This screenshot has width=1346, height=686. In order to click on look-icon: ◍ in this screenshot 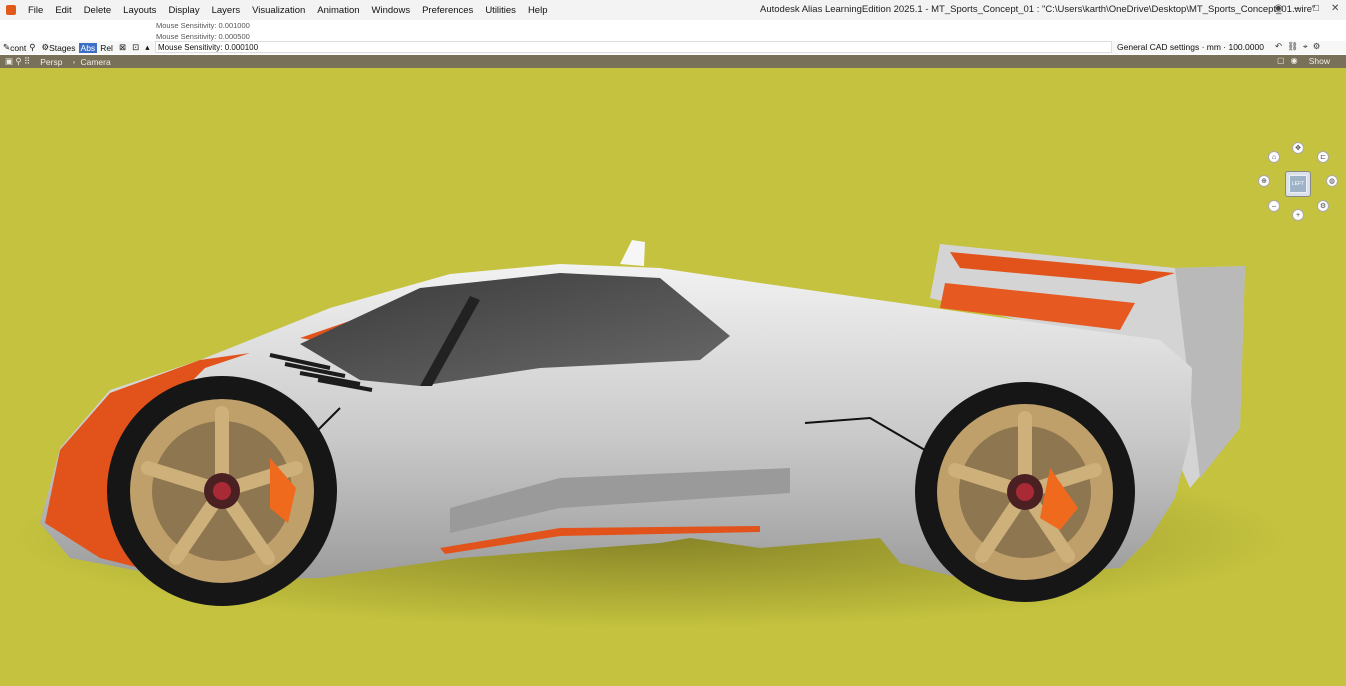, I will do `click(1332, 181)`.